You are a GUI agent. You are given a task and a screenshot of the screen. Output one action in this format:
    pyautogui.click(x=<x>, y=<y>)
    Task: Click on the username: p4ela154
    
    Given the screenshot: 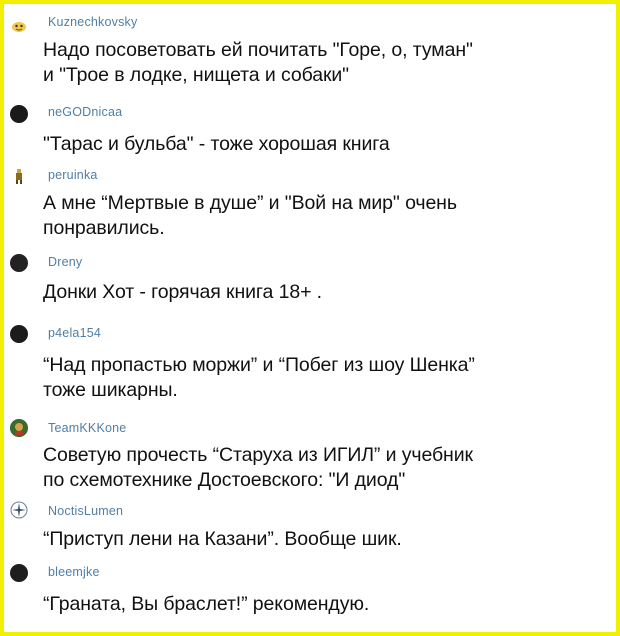 What is the action you would take?
    pyautogui.click(x=74, y=333)
    